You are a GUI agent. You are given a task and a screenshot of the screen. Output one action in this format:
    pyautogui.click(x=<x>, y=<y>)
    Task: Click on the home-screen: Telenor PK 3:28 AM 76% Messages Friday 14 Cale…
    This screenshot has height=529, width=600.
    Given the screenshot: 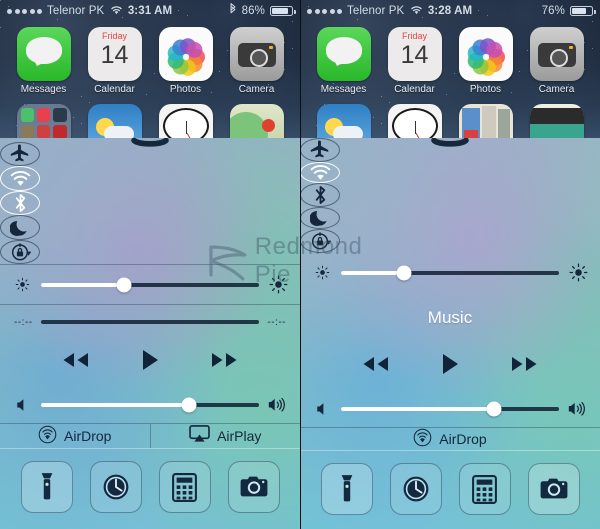 What is the action you would take?
    pyautogui.click(x=450, y=75)
    